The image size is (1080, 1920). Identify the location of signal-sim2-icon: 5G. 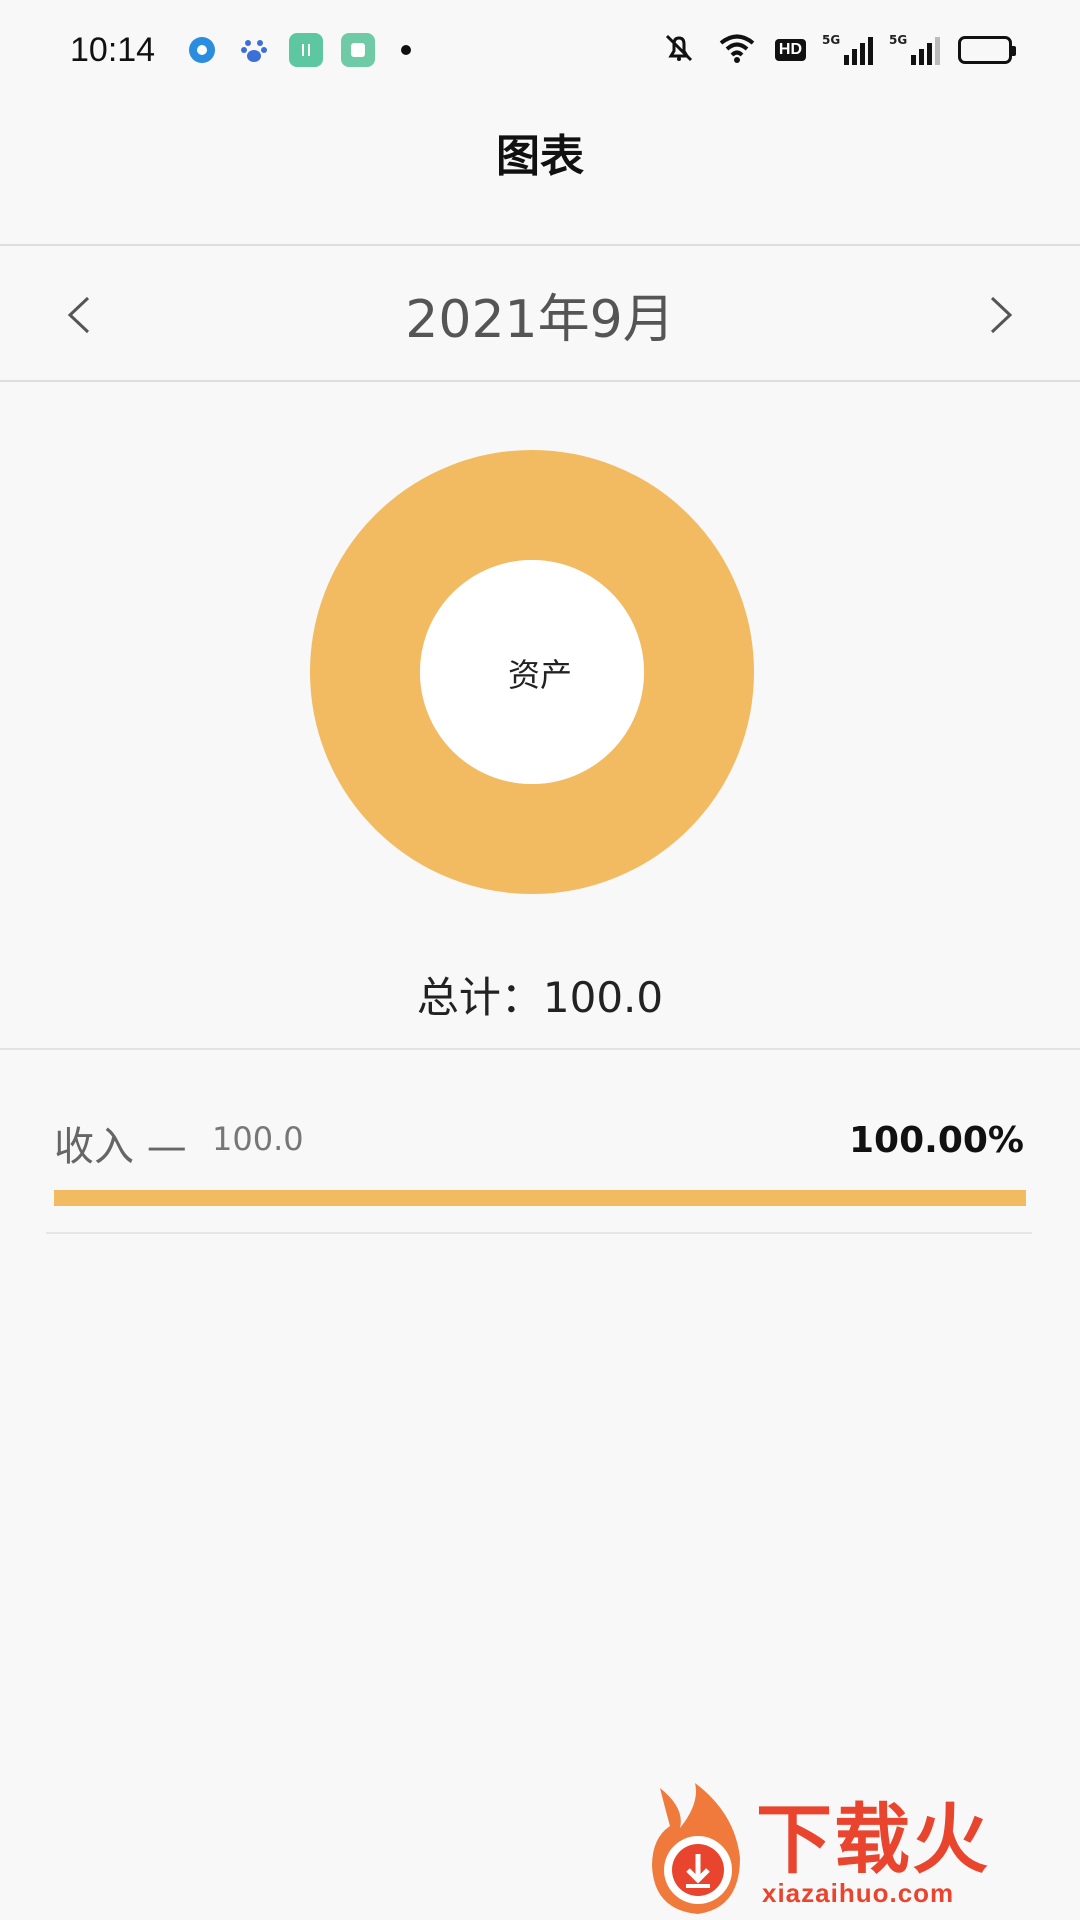
(914, 49).